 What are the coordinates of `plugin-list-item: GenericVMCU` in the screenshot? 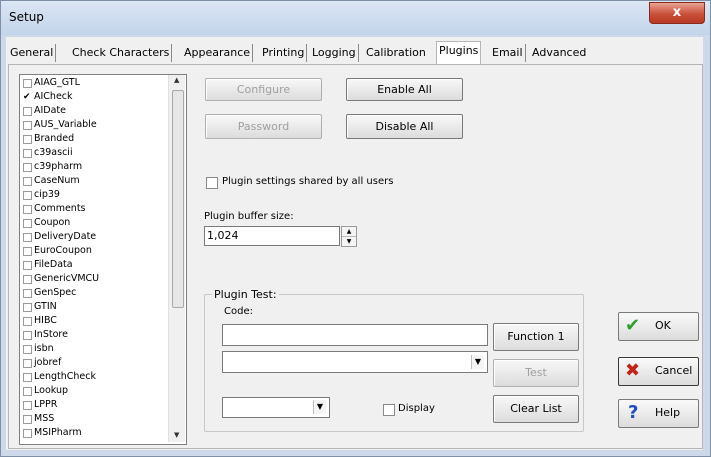 It's located at (95, 278).